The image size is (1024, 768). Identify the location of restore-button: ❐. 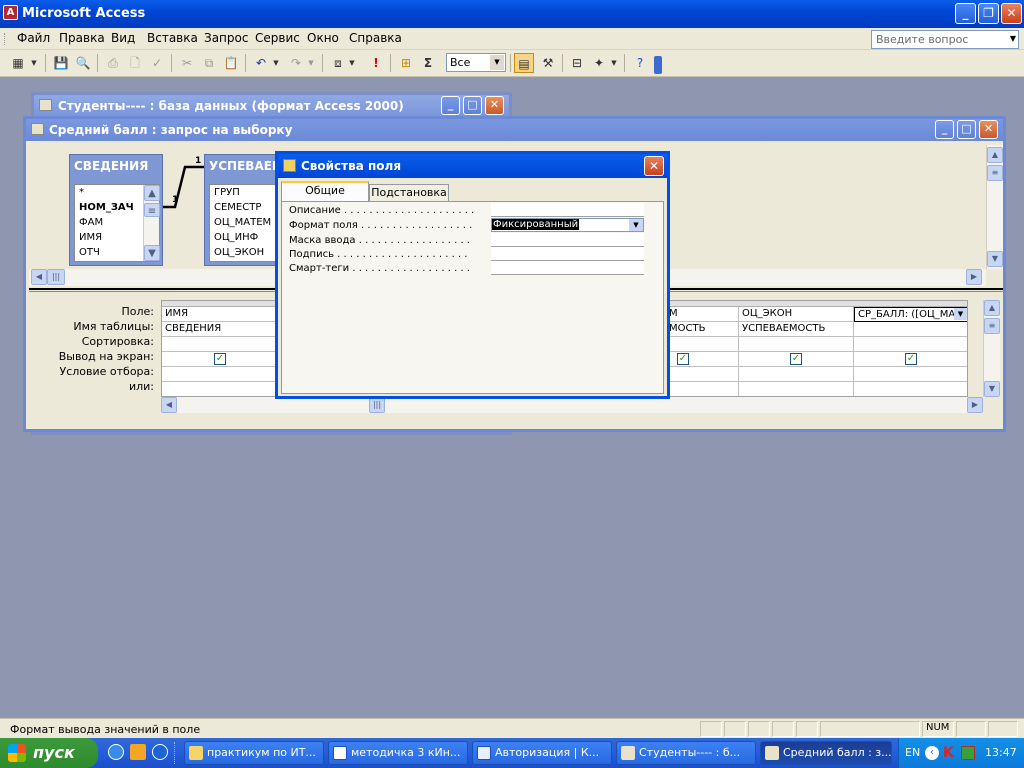
(988, 13).